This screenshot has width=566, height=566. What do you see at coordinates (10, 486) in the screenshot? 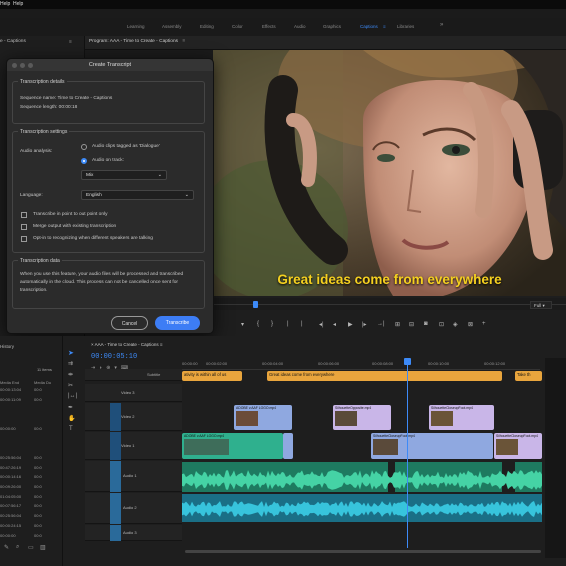
I see `project-row-media-end: 00:09:26:00` at bounding box center [10, 486].